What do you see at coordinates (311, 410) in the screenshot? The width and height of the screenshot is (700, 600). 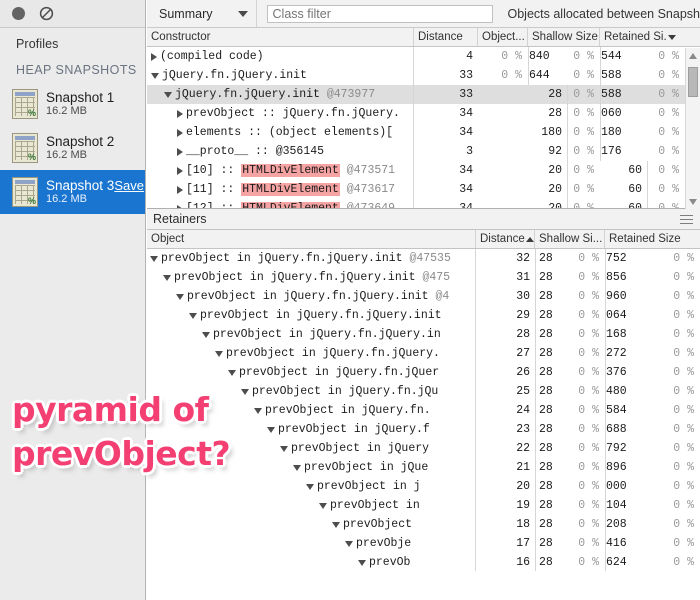 I see `retainer-cell-object: prevObject in jQuery.fn.` at bounding box center [311, 410].